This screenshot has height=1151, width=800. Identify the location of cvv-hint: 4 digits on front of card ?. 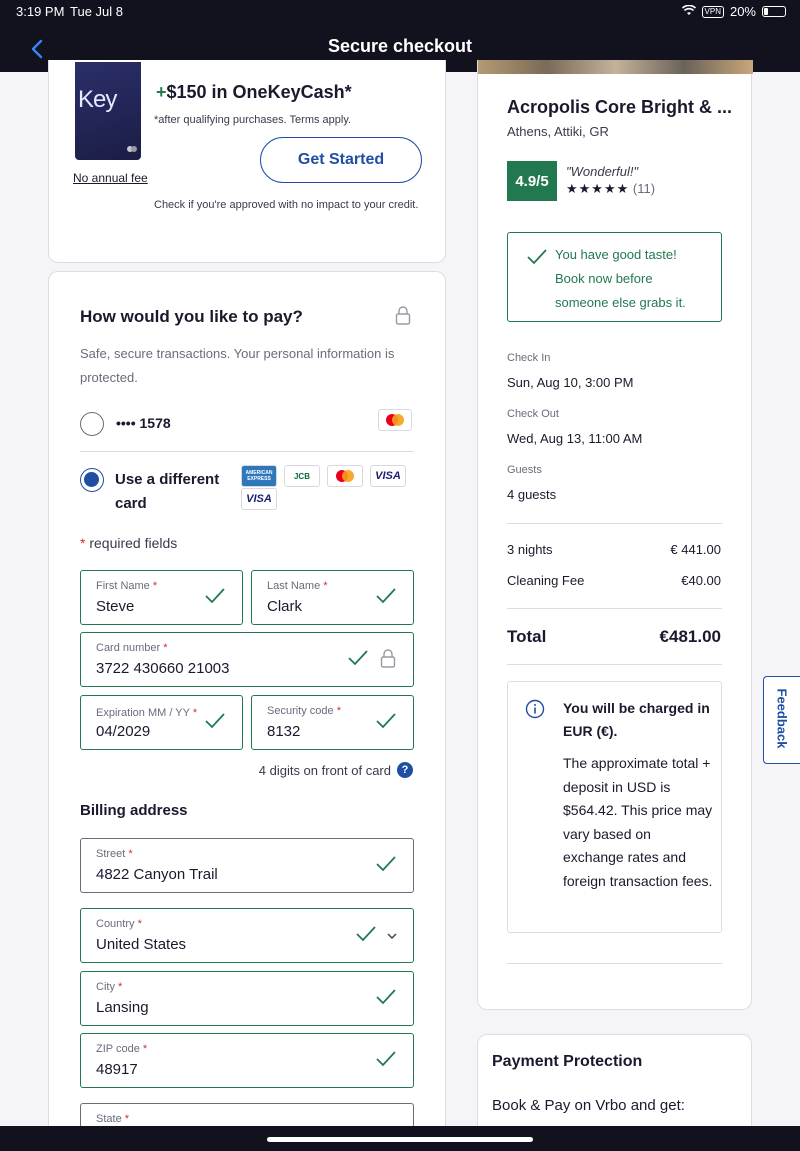
(336, 770).